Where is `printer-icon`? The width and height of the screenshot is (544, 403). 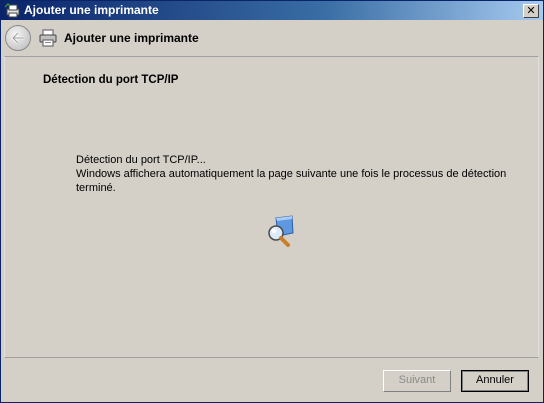 printer-icon is located at coordinates (48, 38).